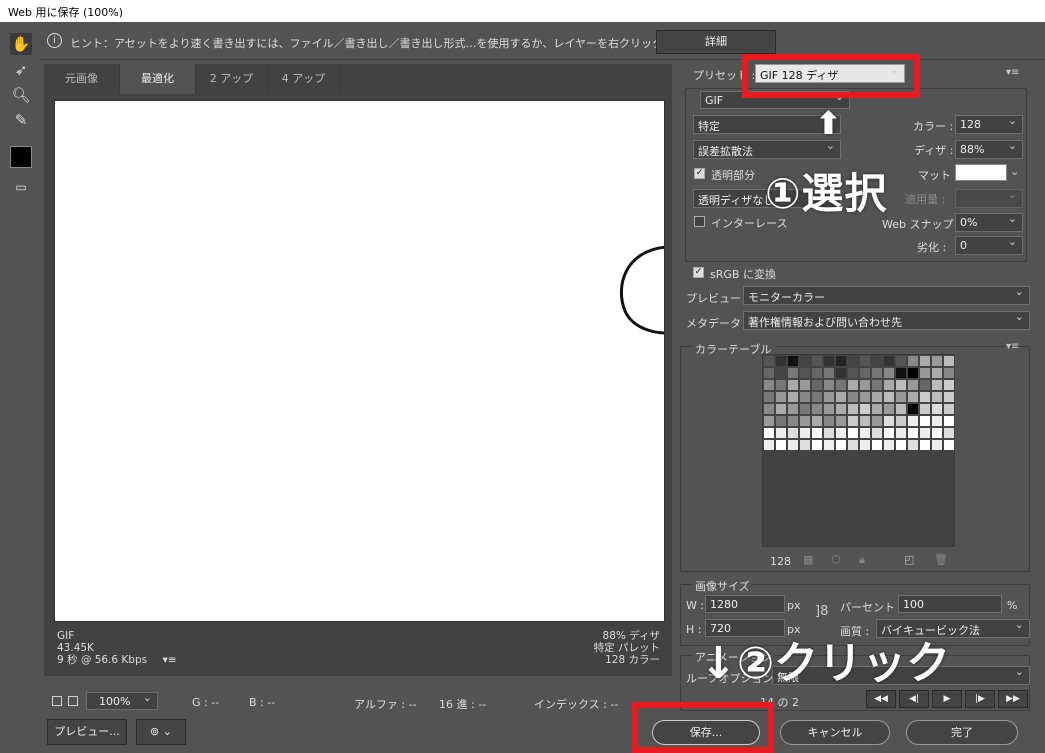 This screenshot has height=753, width=1045. What do you see at coordinates (699, 173) in the screenshot?
I see `transparency-checkbox: ✓` at bounding box center [699, 173].